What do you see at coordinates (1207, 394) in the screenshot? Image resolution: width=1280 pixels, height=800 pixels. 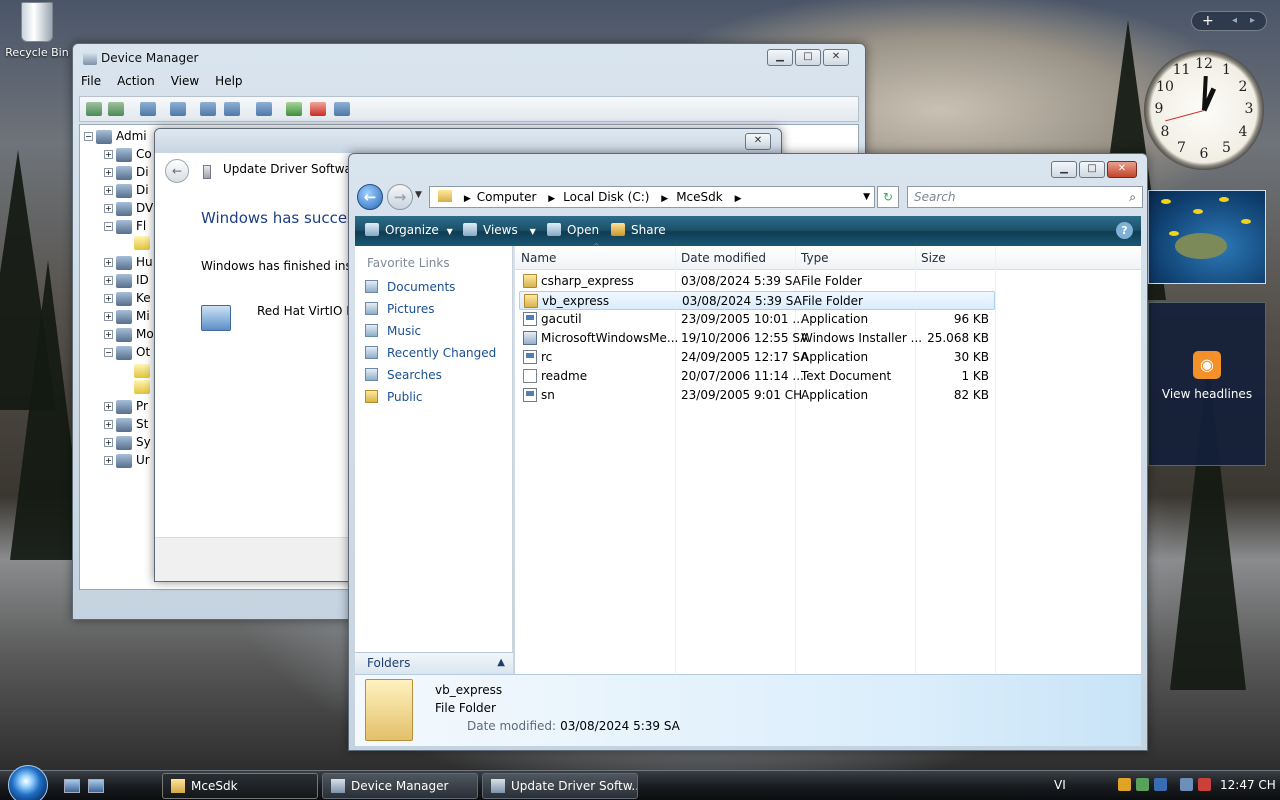 I see `view-headlines-link: View headlines` at bounding box center [1207, 394].